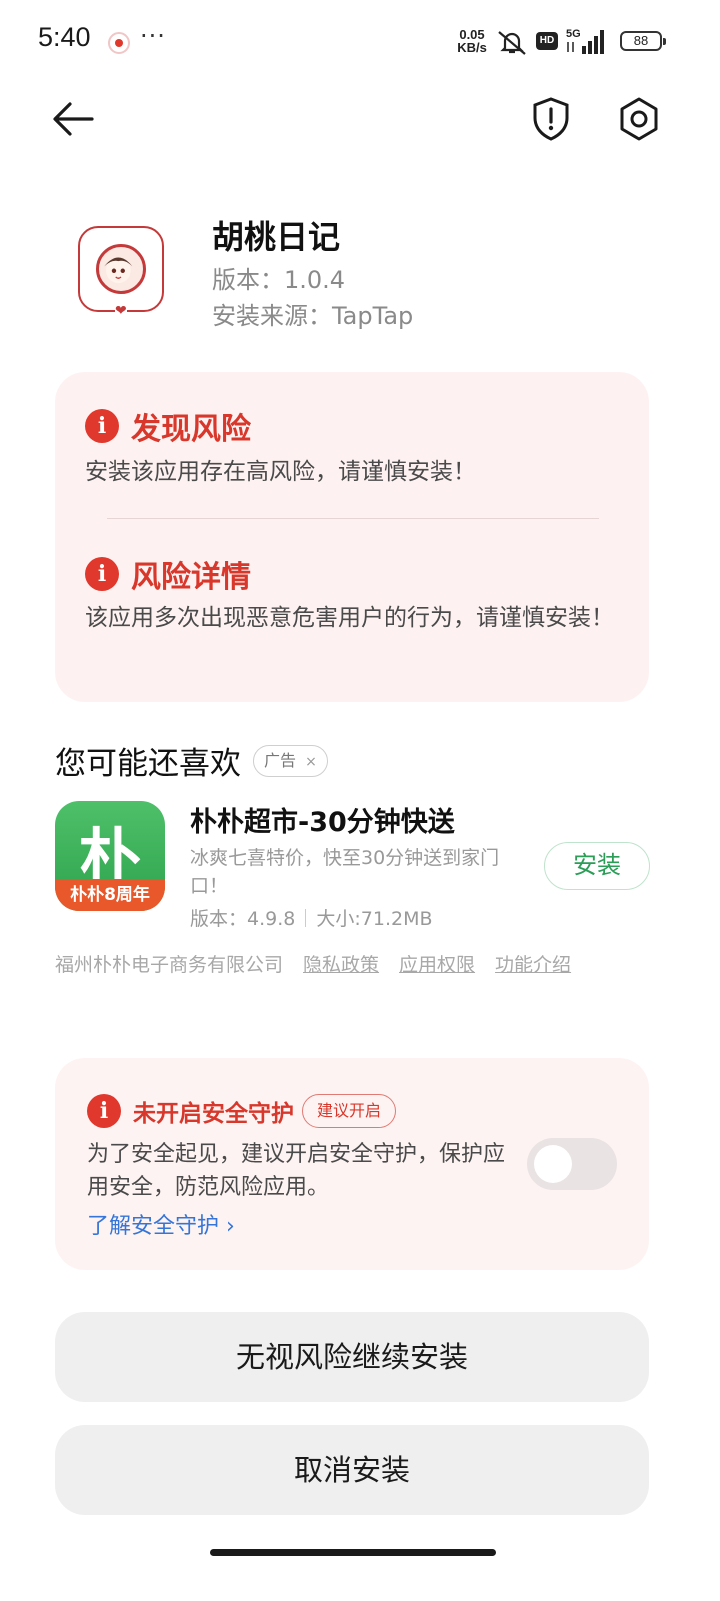  What do you see at coordinates (306, 917) in the screenshot?
I see `meta-separator` at bounding box center [306, 917].